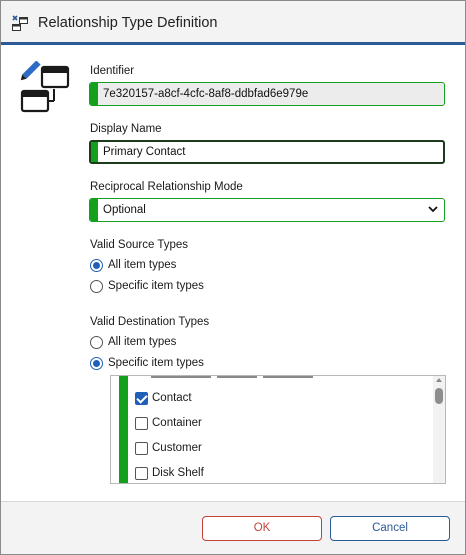  Describe the element at coordinates (177, 448) in the screenshot. I see `list-item-label: Customer` at that location.